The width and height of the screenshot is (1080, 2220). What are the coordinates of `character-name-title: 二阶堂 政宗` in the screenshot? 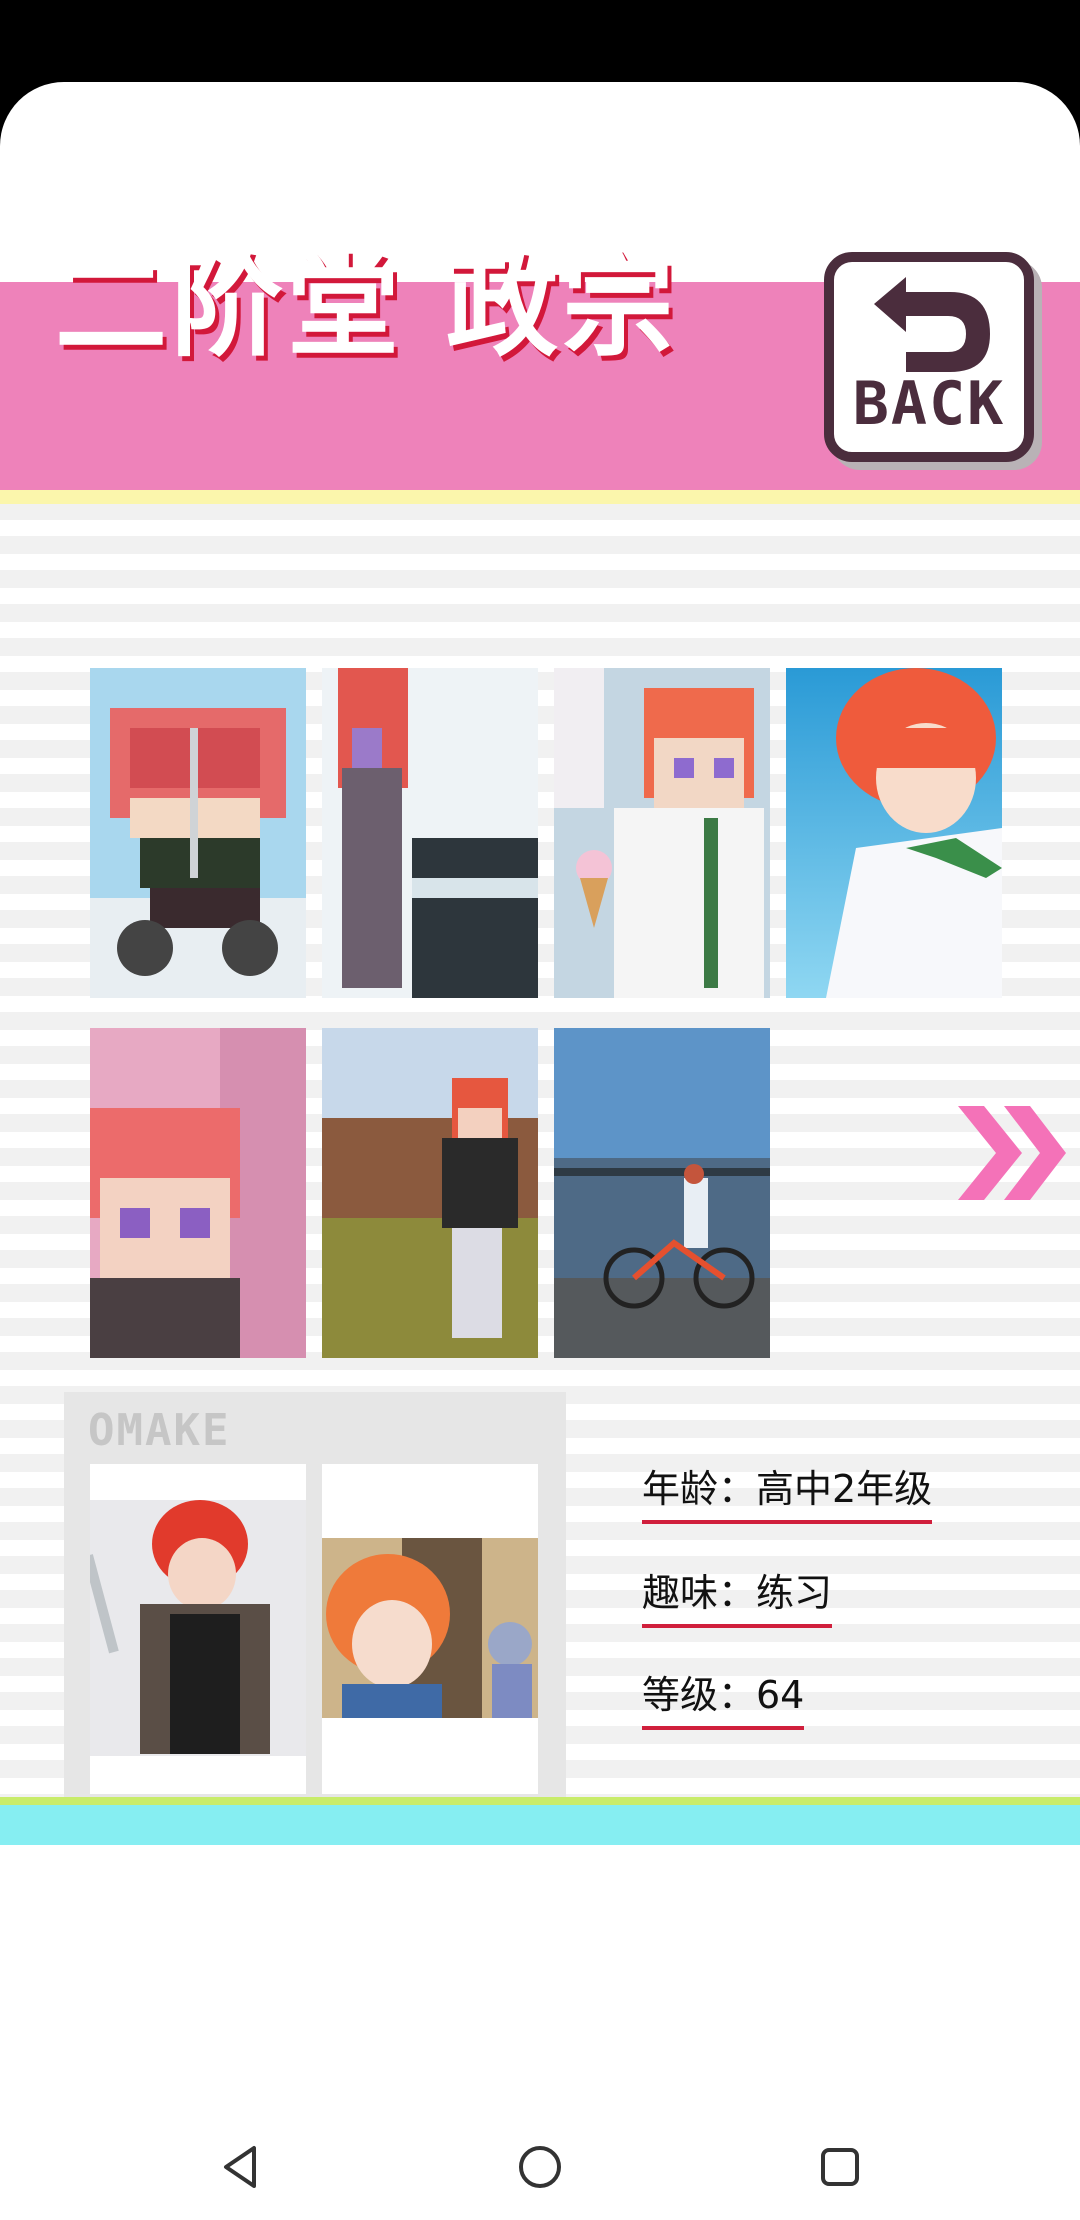 It's located at (366, 307).